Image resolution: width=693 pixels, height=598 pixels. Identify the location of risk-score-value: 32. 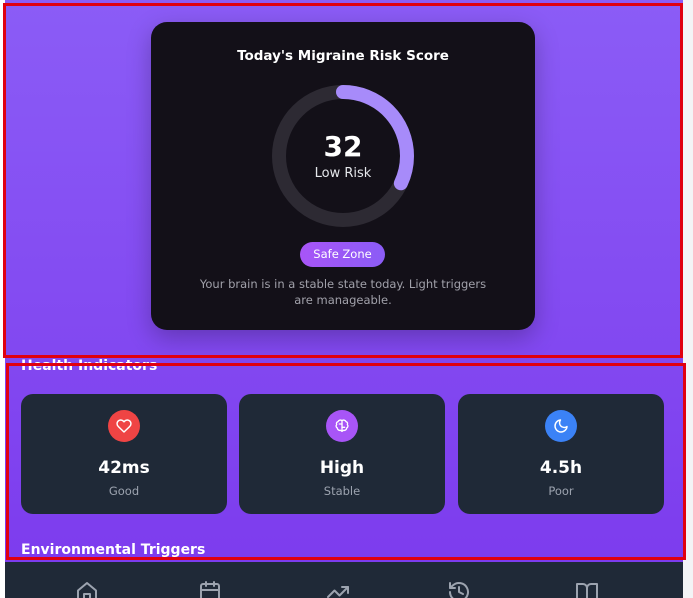
(343, 146).